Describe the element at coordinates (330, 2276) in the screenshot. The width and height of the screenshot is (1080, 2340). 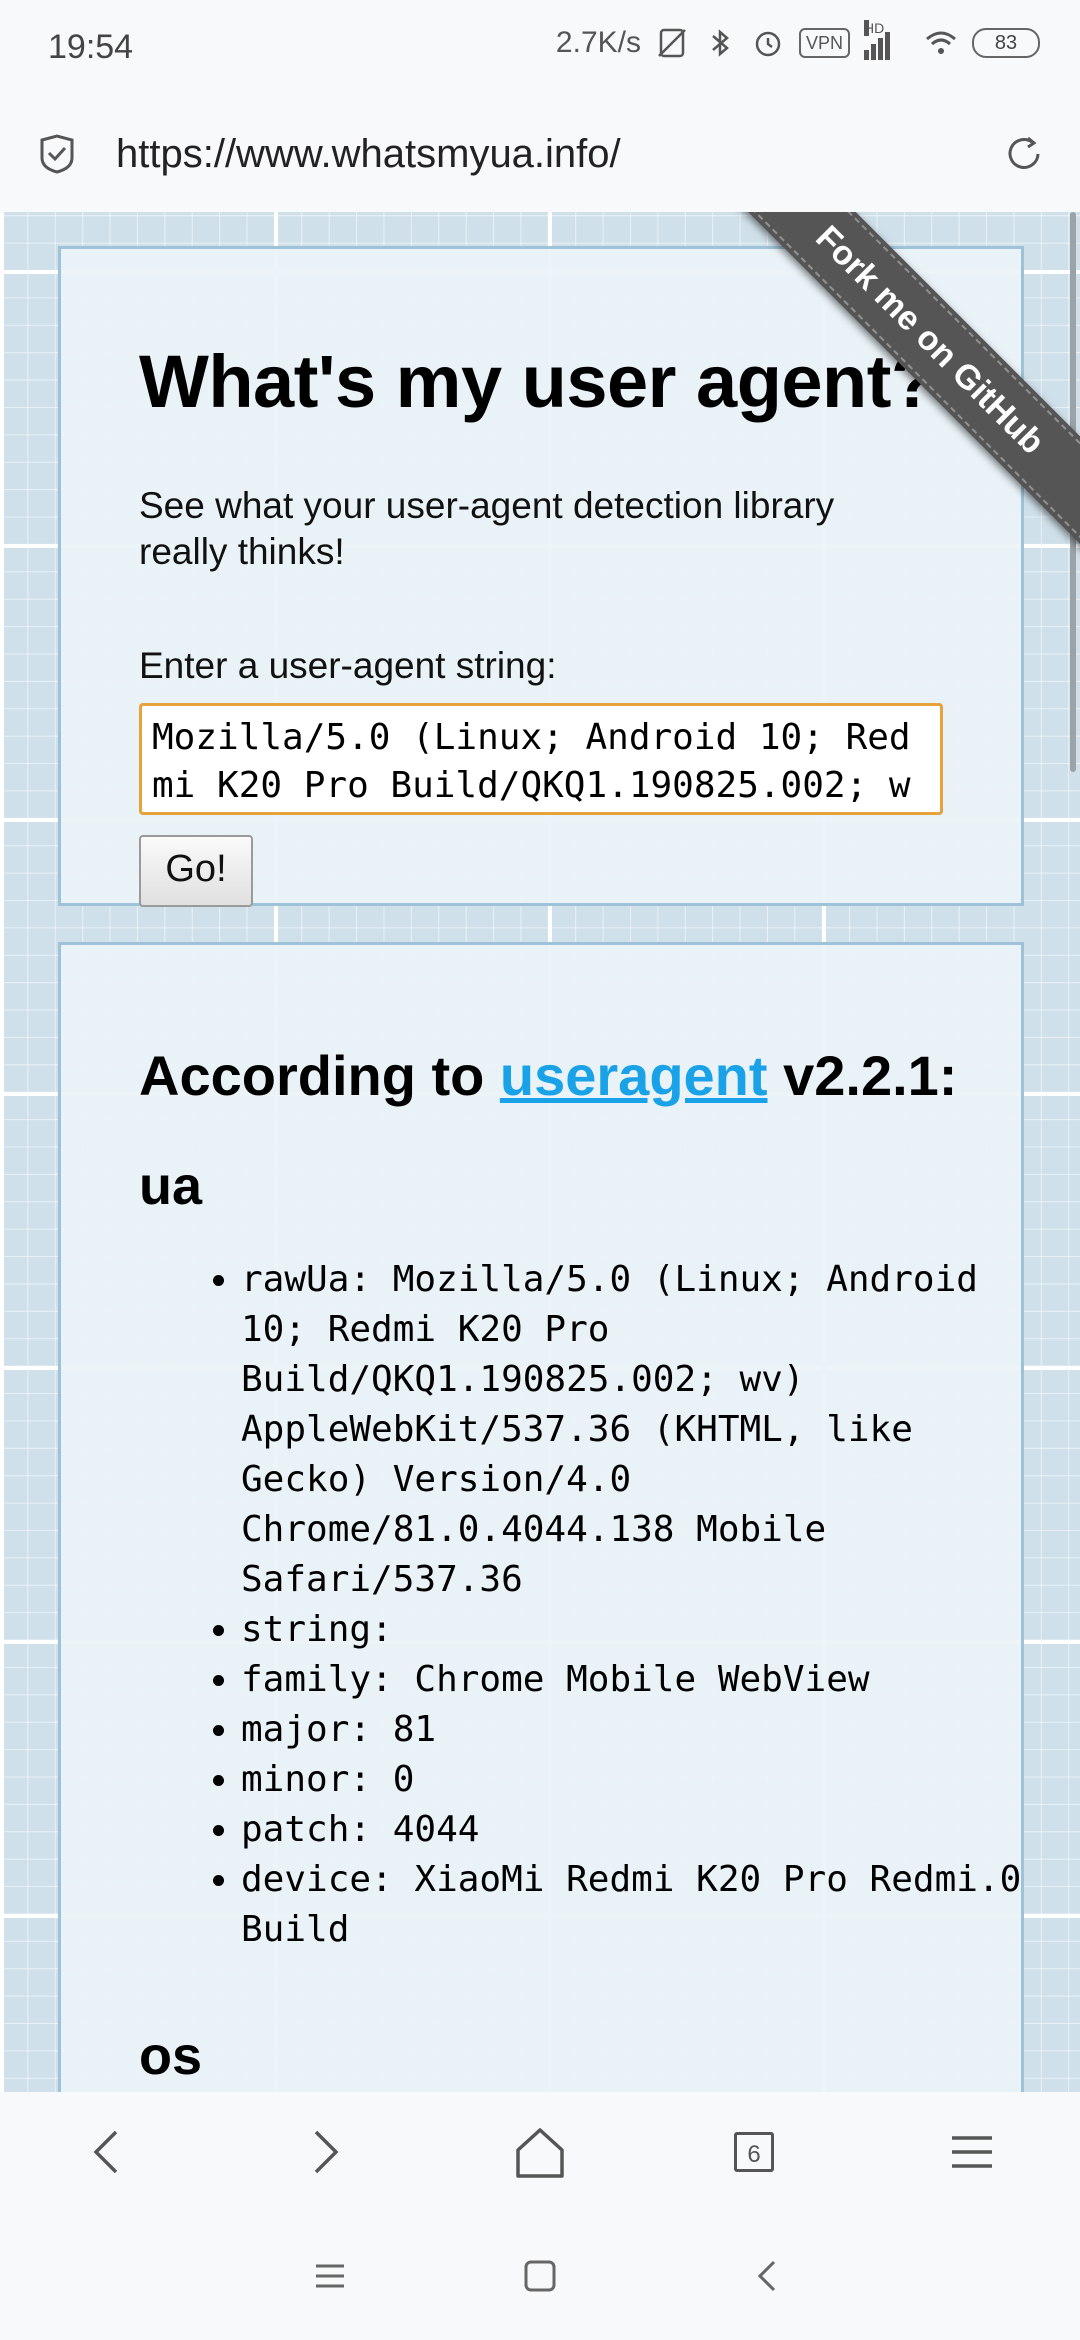
I see `recents-icon` at that location.